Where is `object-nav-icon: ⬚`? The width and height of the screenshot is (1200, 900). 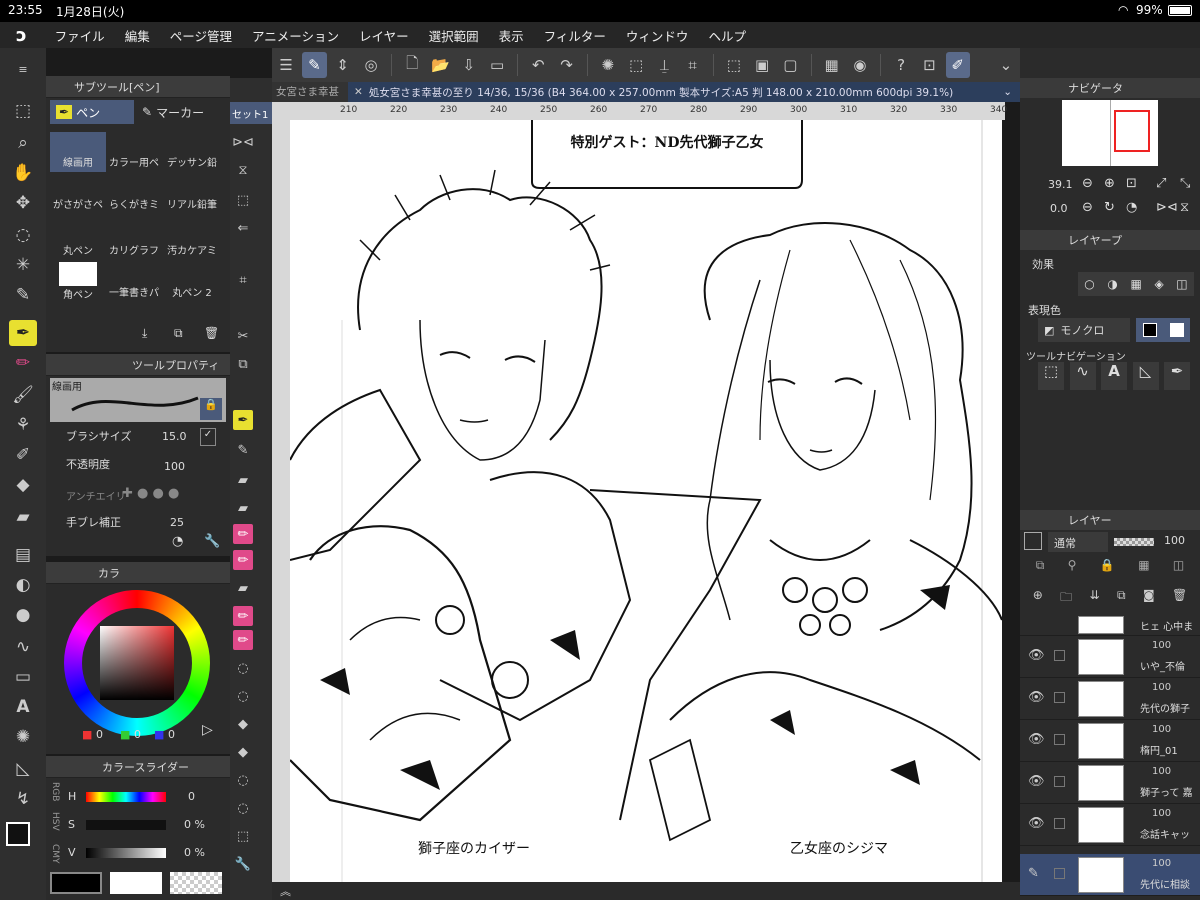 object-nav-icon: ⬚ is located at coordinates (1051, 376).